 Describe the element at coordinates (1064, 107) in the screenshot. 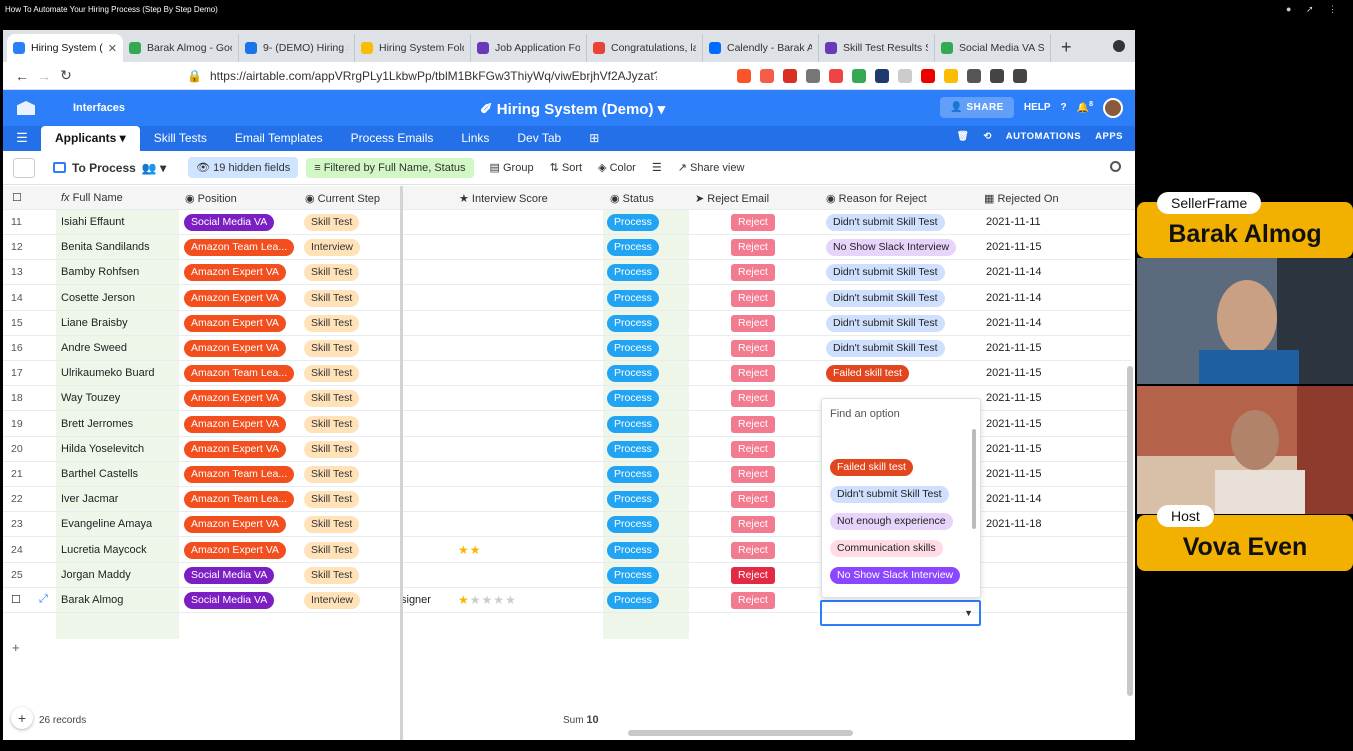

I see `help-icon: ?` at that location.